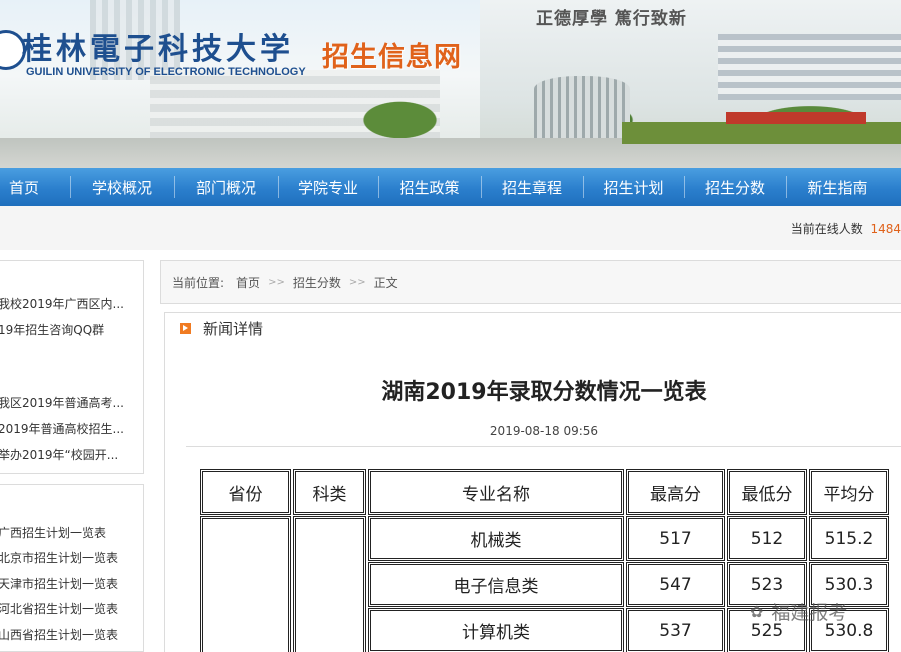 This screenshot has width=901, height=652. What do you see at coordinates (530, 282) in the screenshot?
I see `breadcrumb: 当前位置: 首页 >> 招生分数 >> 正文` at bounding box center [530, 282].